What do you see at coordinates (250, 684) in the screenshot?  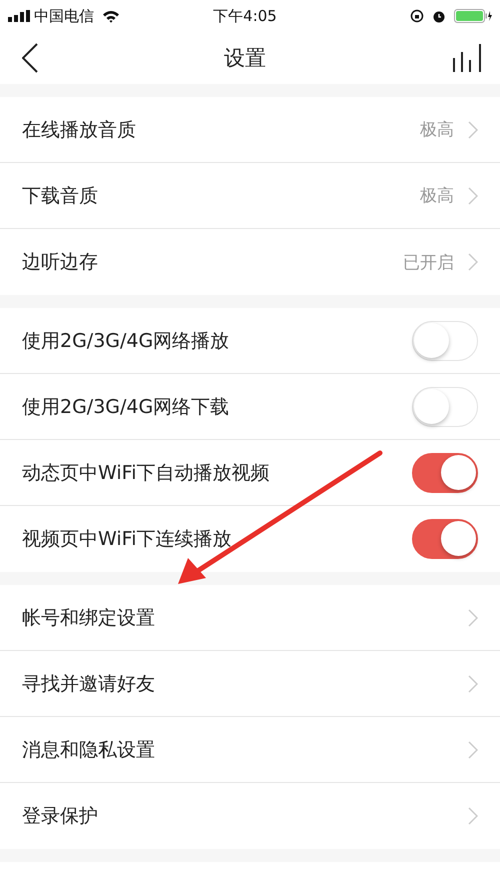 I see `settings-row: 寻找并邀请好友` at bounding box center [250, 684].